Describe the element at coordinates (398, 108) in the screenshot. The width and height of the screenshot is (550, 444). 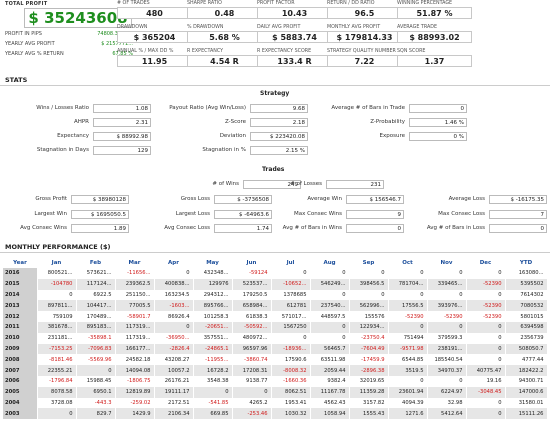
I see `field-avg-bars-trade: Average # of Bars in Trade 0` at that location.